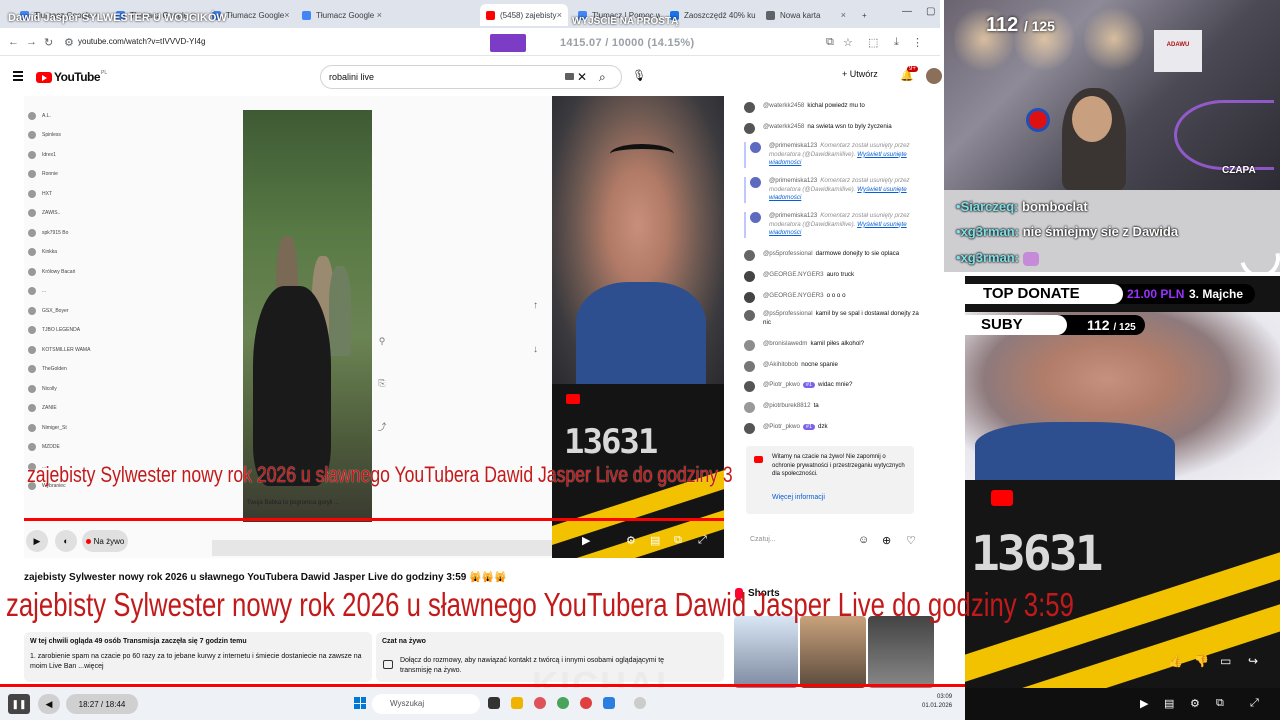 The height and width of the screenshot is (720, 1280). Describe the element at coordinates (37, 541) in the screenshot. I see `play-icon: ▶` at that location.